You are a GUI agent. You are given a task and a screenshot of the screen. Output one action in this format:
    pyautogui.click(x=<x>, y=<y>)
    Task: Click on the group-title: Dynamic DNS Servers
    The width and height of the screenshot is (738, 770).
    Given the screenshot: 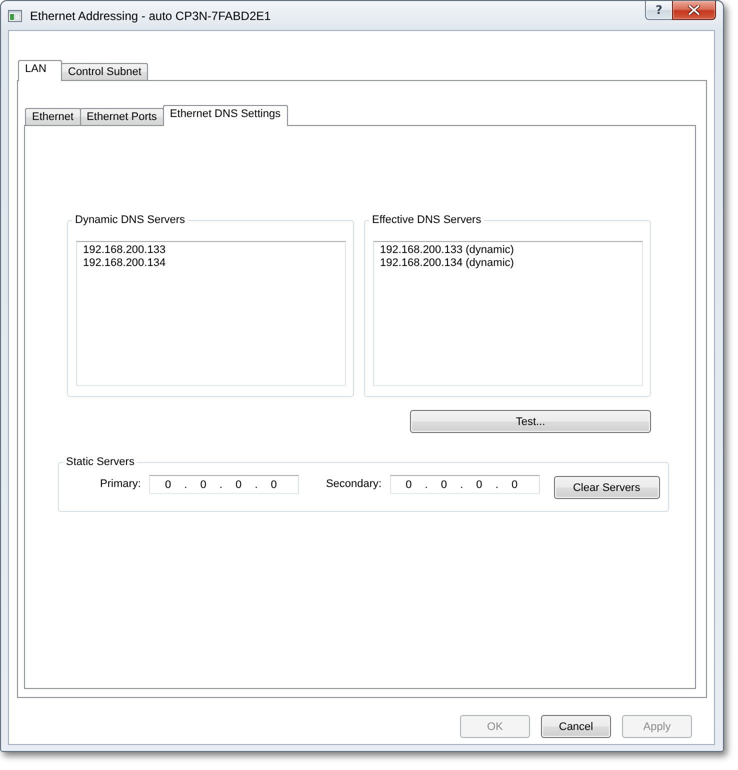 What is the action you would take?
    pyautogui.click(x=130, y=220)
    